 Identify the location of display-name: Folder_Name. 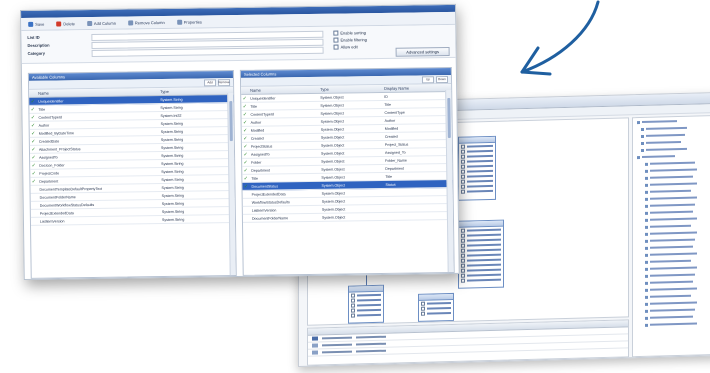
(396, 160).